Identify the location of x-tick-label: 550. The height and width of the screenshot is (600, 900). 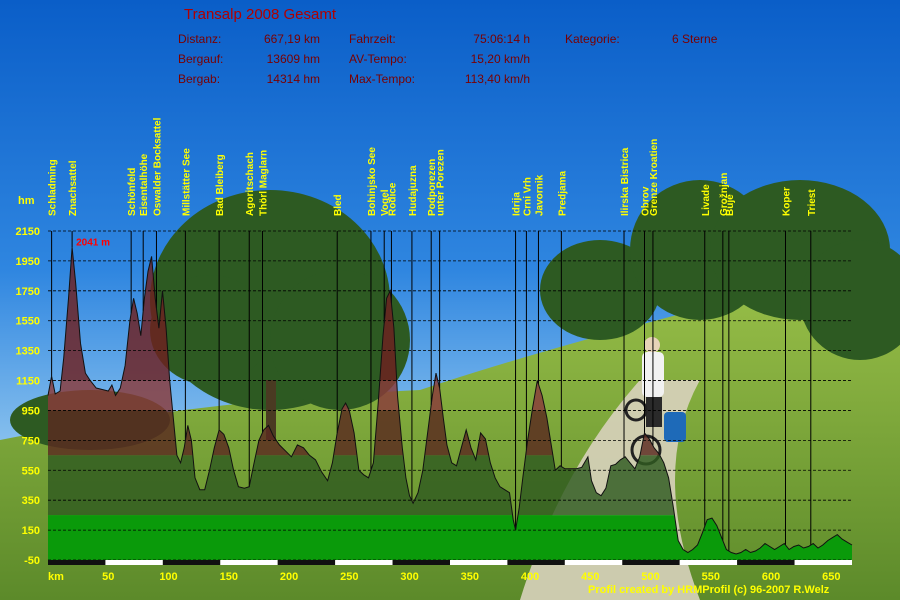
(711, 577).